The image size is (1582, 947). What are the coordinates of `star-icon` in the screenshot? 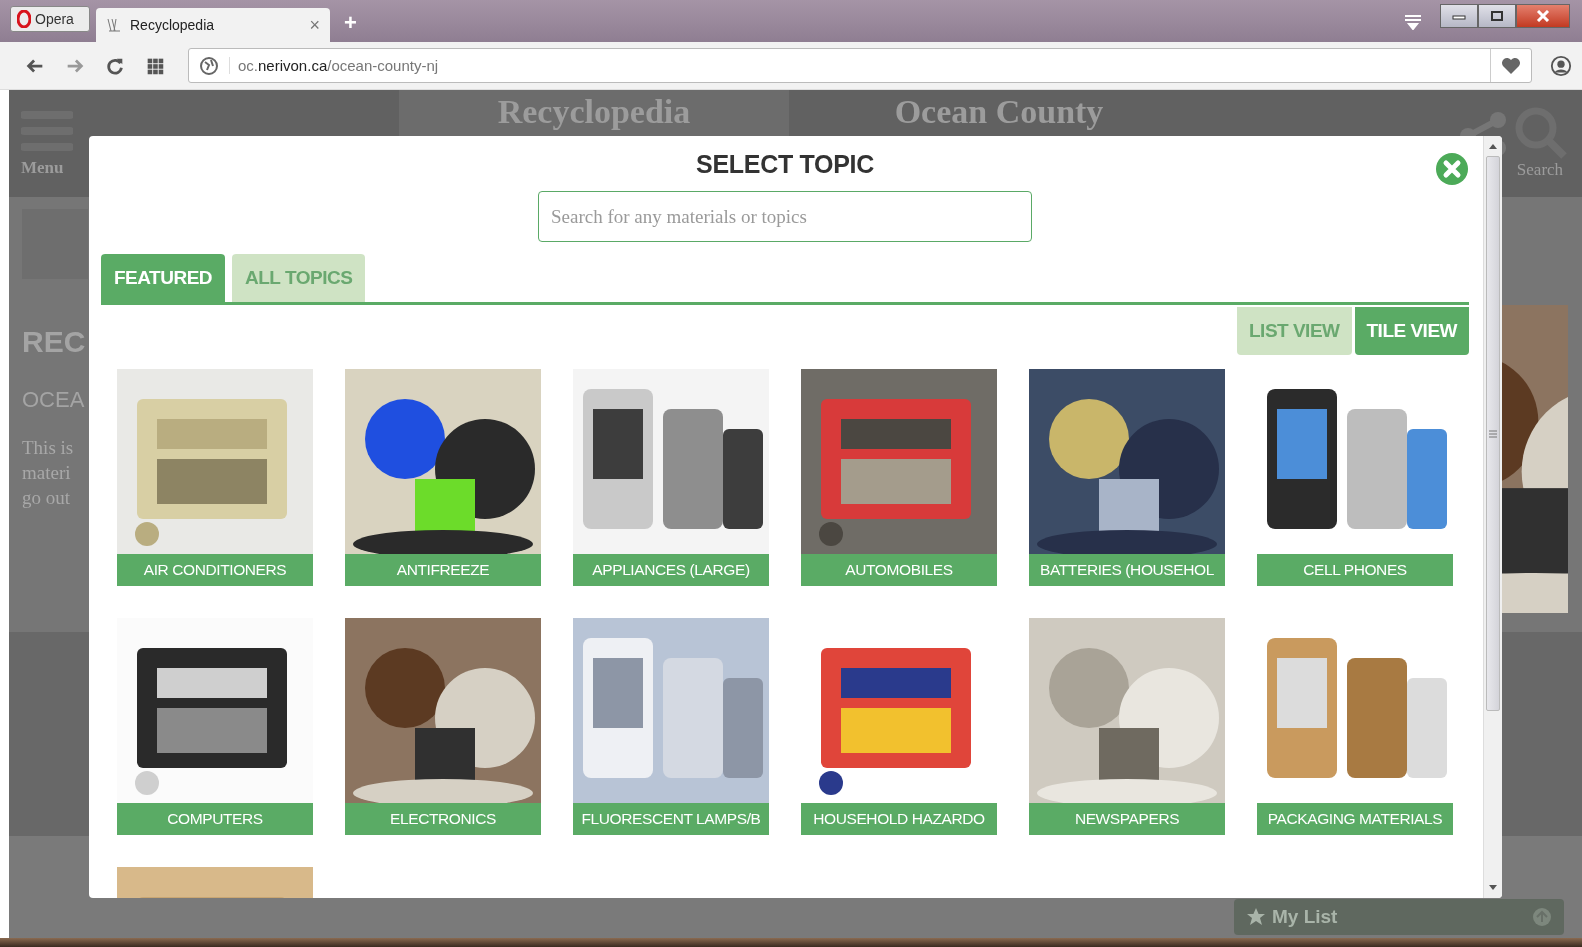 It's located at (1256, 917).